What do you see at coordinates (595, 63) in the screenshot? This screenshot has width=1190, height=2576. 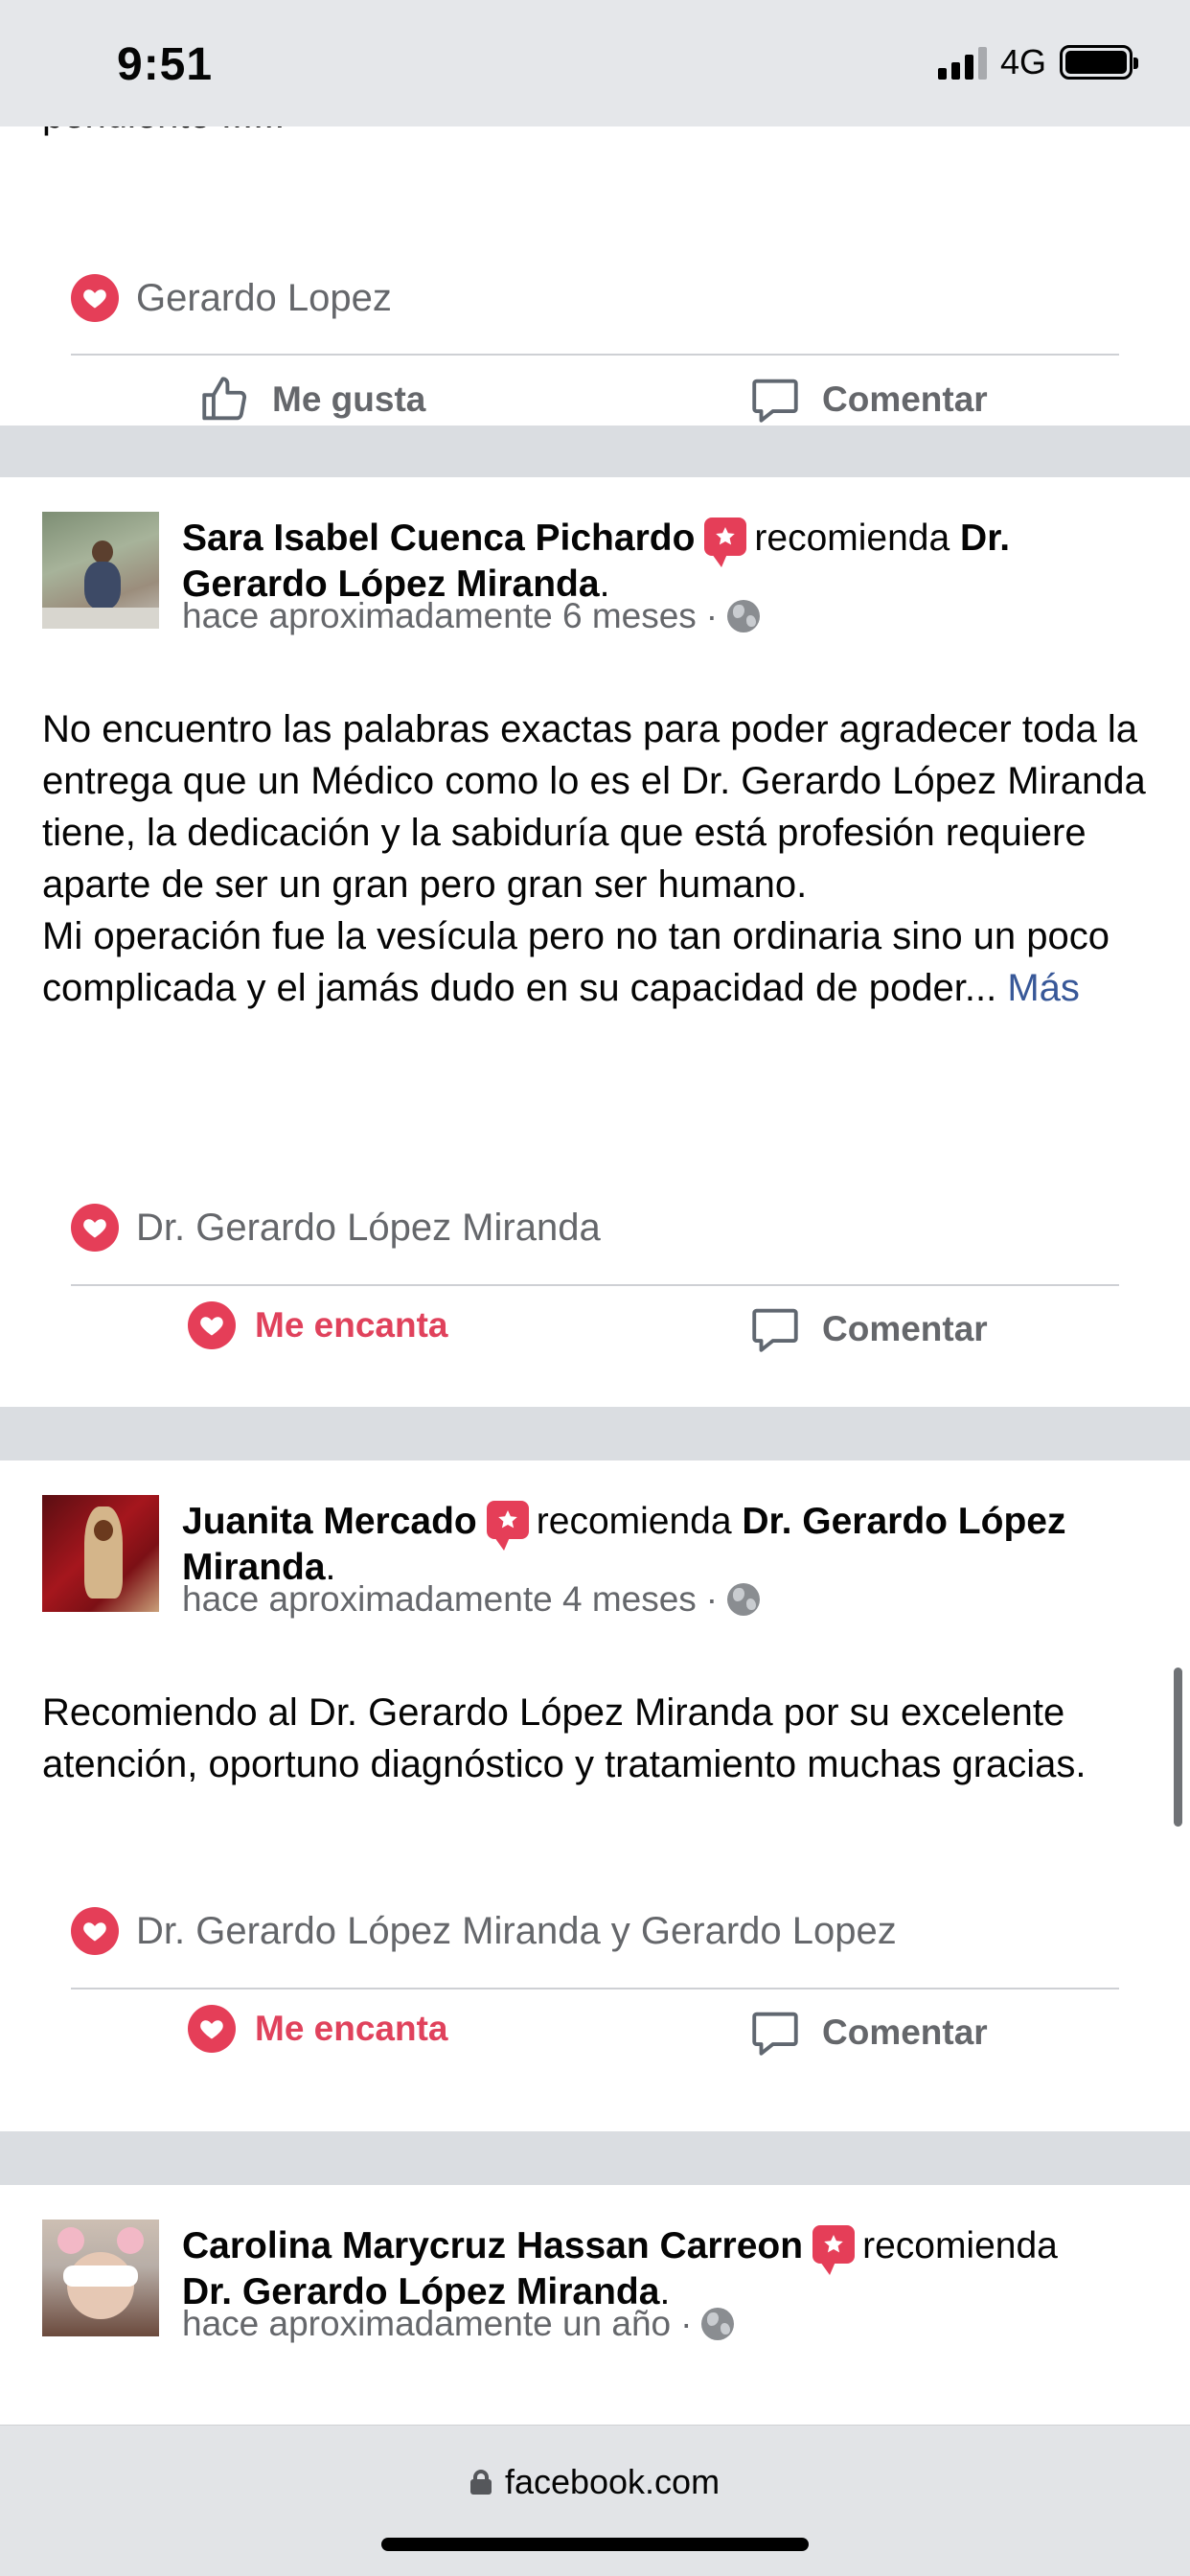 I see `status-bar: 9:51 4G` at bounding box center [595, 63].